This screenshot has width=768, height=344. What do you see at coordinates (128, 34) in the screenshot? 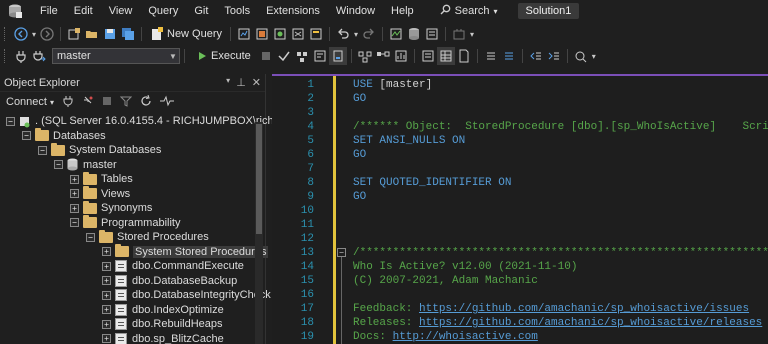
I see `save-all-icon` at bounding box center [128, 34].